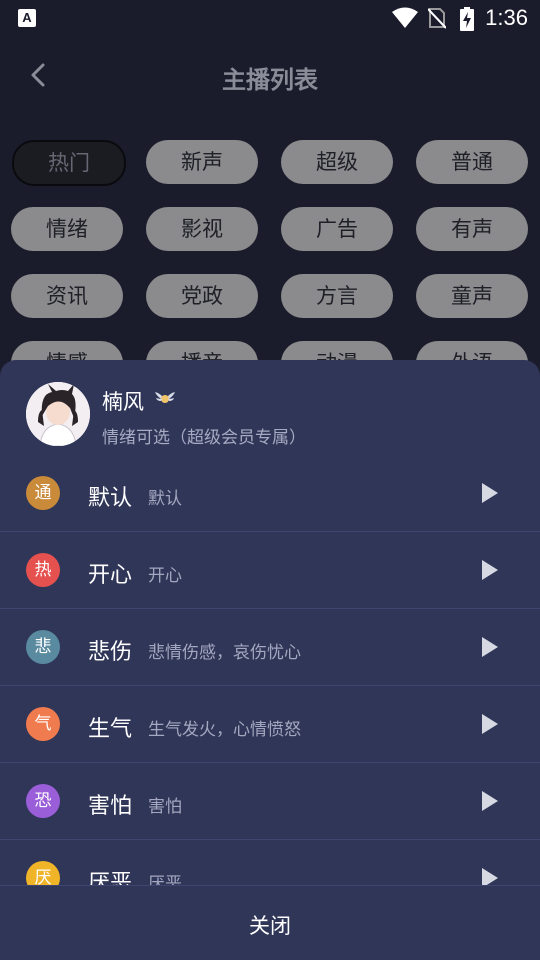  What do you see at coordinates (224, 653) in the screenshot?
I see `emotion-desc: 悲情伤感，哀伤忧心` at bounding box center [224, 653].